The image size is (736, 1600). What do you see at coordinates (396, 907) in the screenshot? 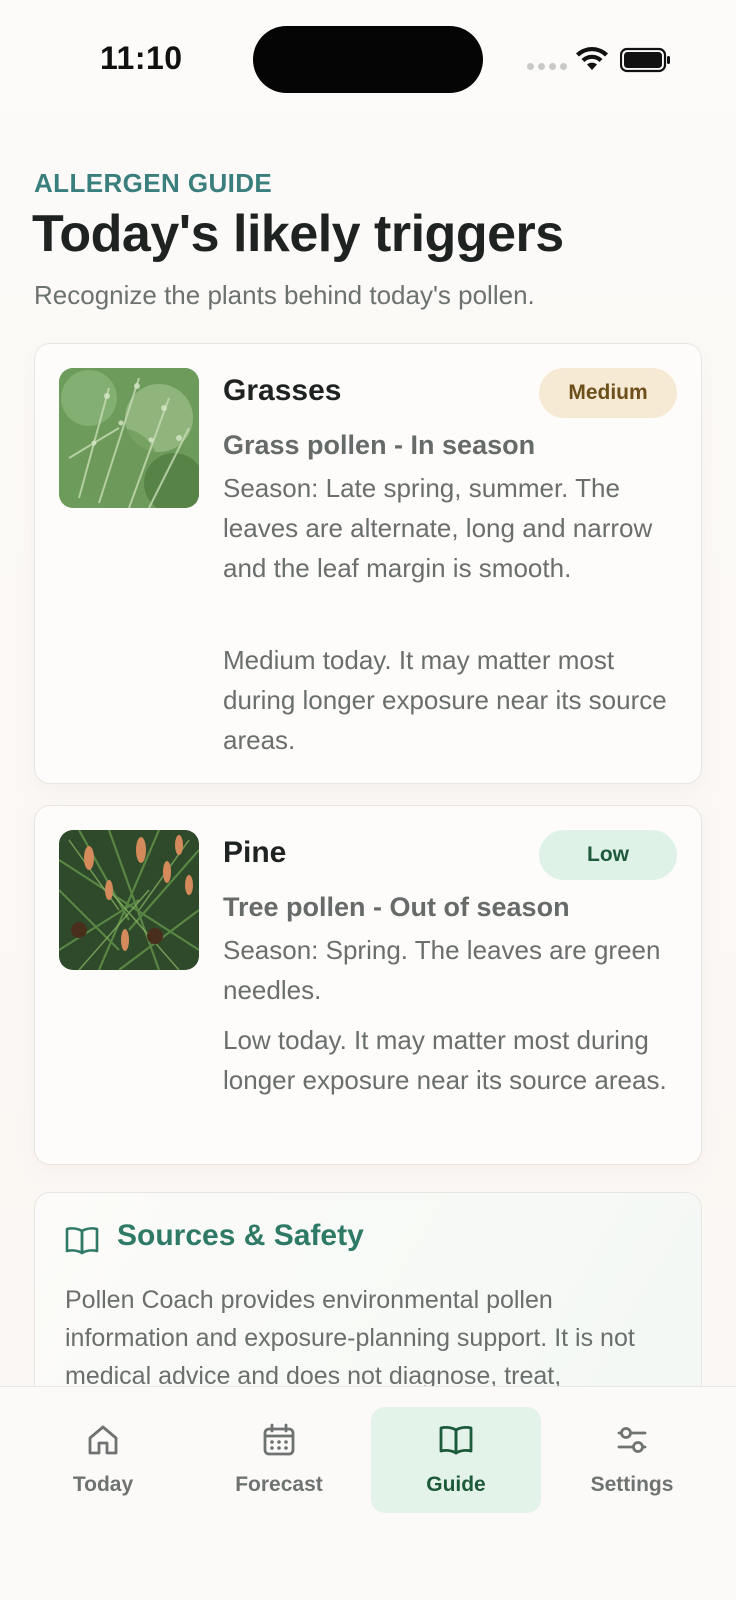
I see `plant-type: Tree pollen - Out of season` at bounding box center [396, 907].